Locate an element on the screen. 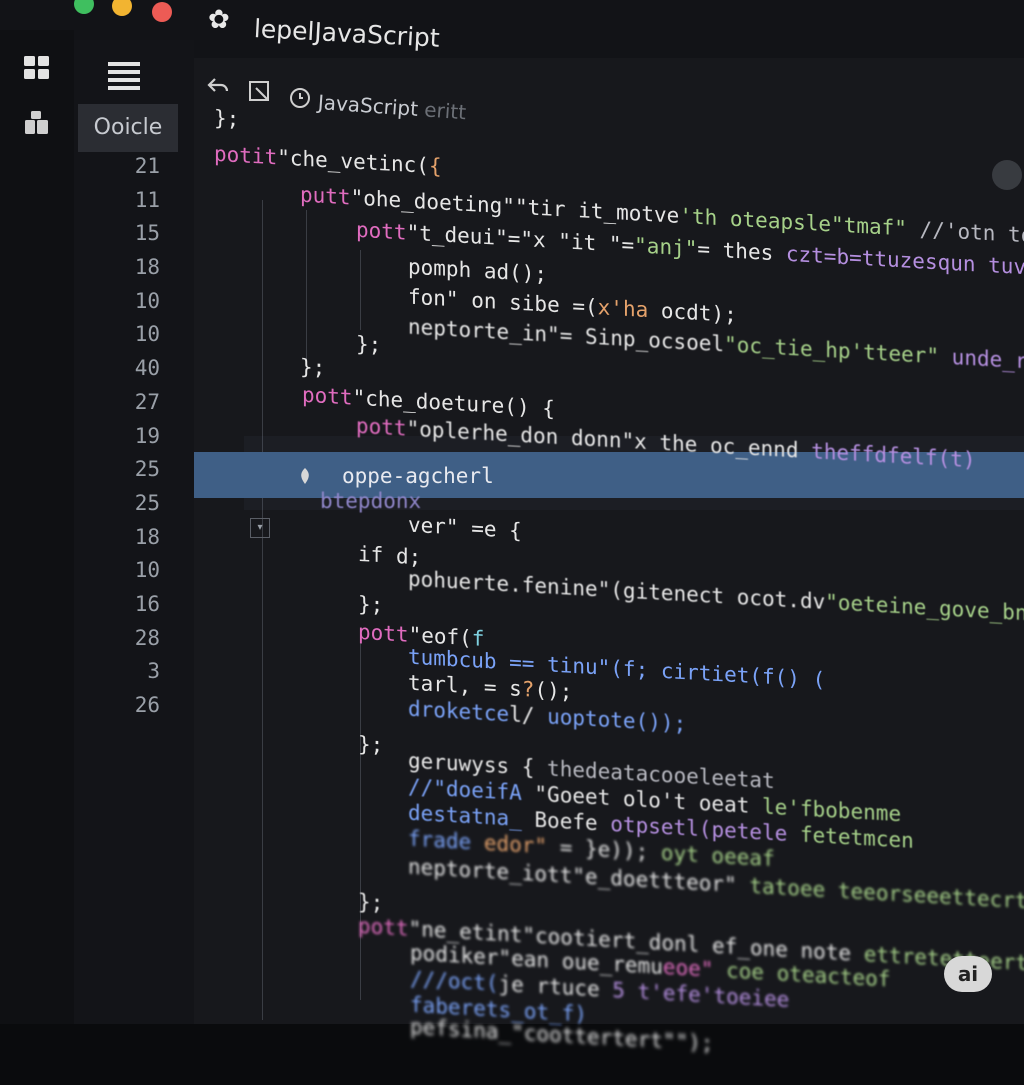  code-token: edor" is located at coordinates (515, 844).